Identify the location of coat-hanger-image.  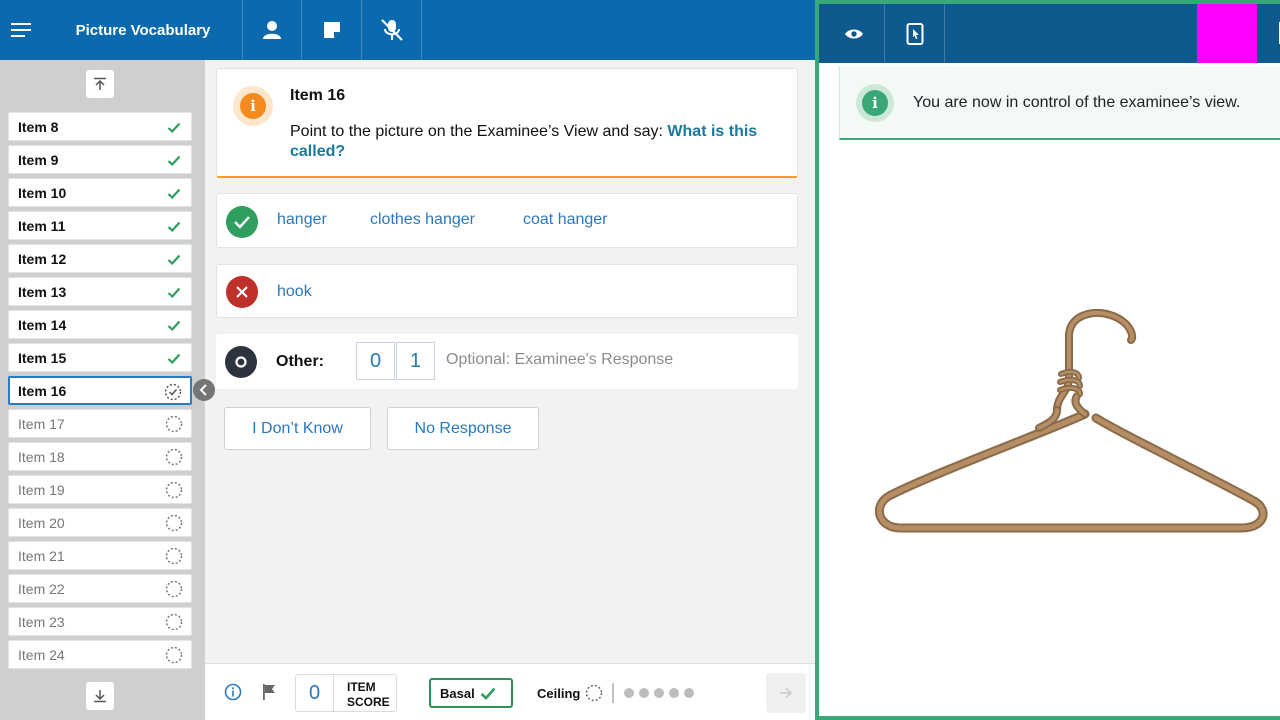
(1071, 420).